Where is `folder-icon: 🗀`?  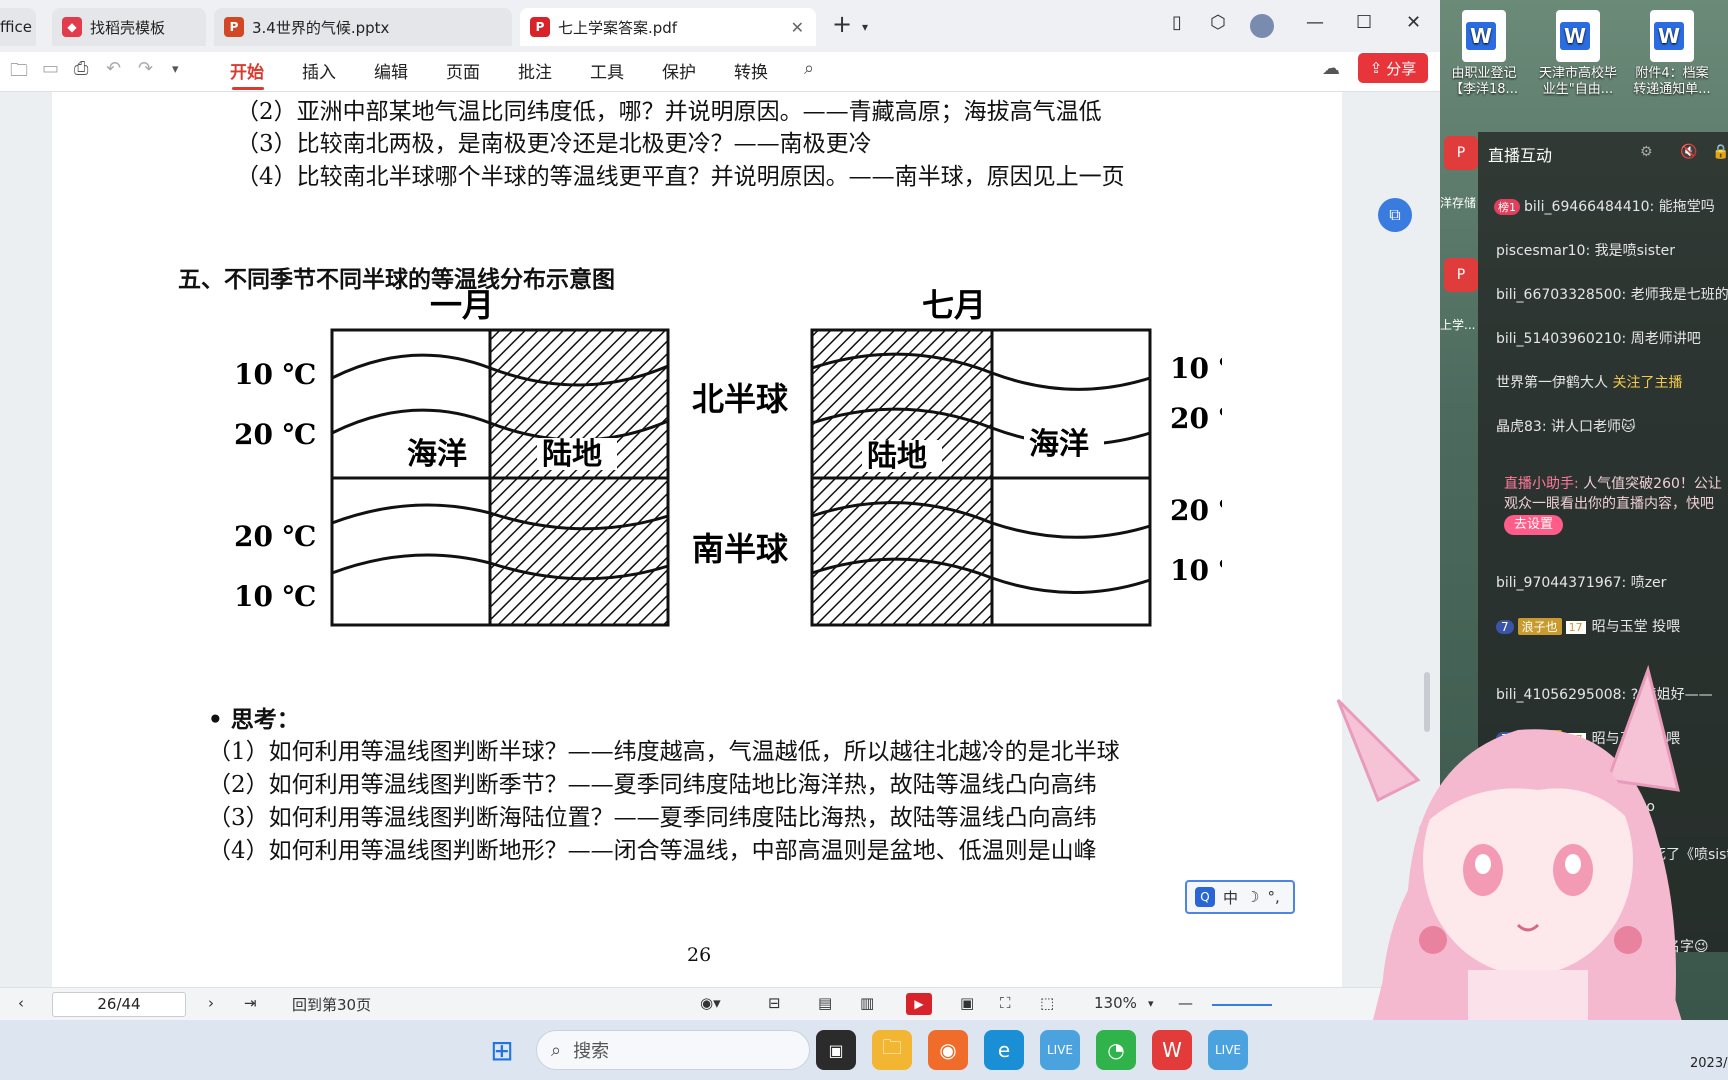
folder-icon: 🗀 is located at coordinates (19, 73).